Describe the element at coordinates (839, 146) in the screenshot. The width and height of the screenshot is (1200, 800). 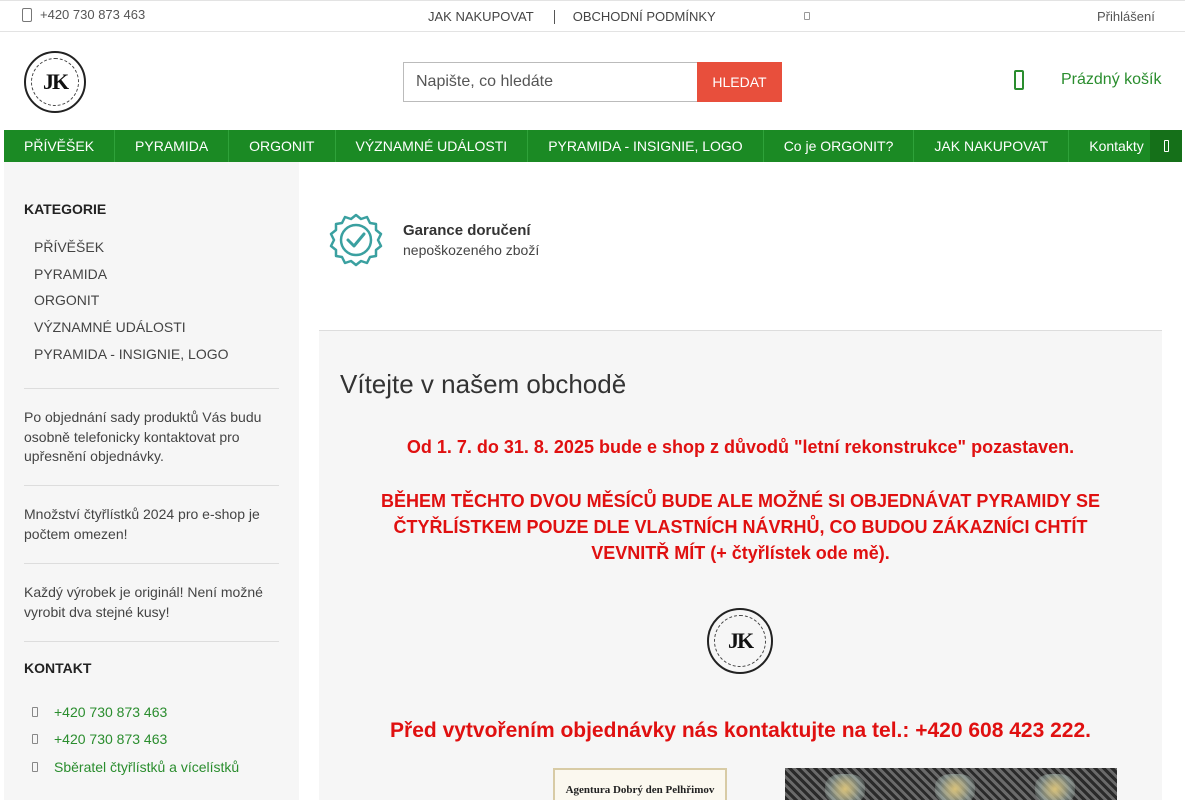
I see `nav-item-what-is-orgonite: Co je ORGONIT?` at that location.